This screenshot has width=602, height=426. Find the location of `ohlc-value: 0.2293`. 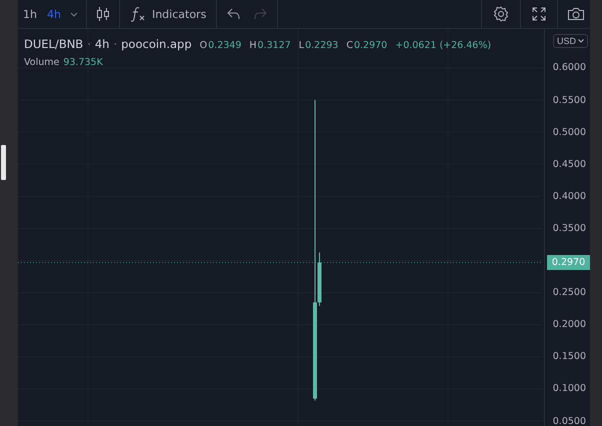

ohlc-value: 0.2293 is located at coordinates (321, 45).